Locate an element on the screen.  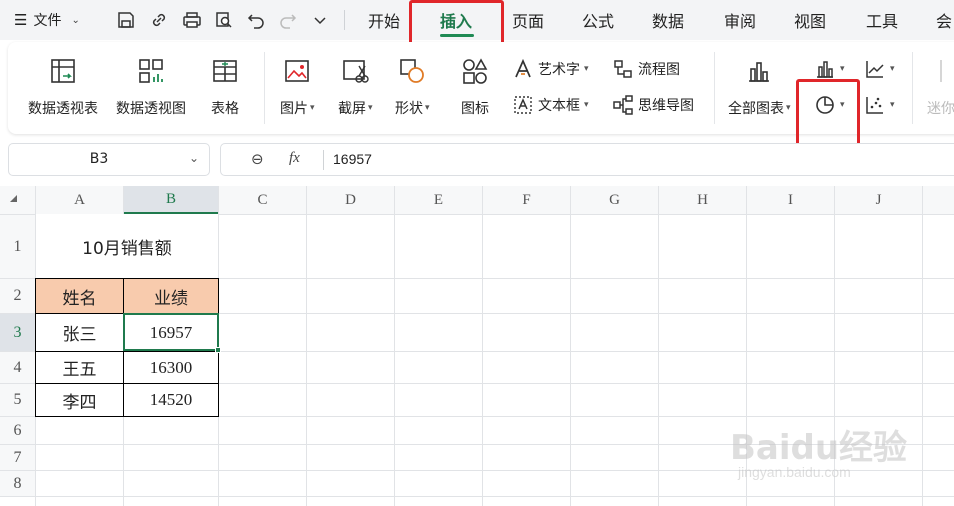
tab-home: 开始 is located at coordinates (384, 20).